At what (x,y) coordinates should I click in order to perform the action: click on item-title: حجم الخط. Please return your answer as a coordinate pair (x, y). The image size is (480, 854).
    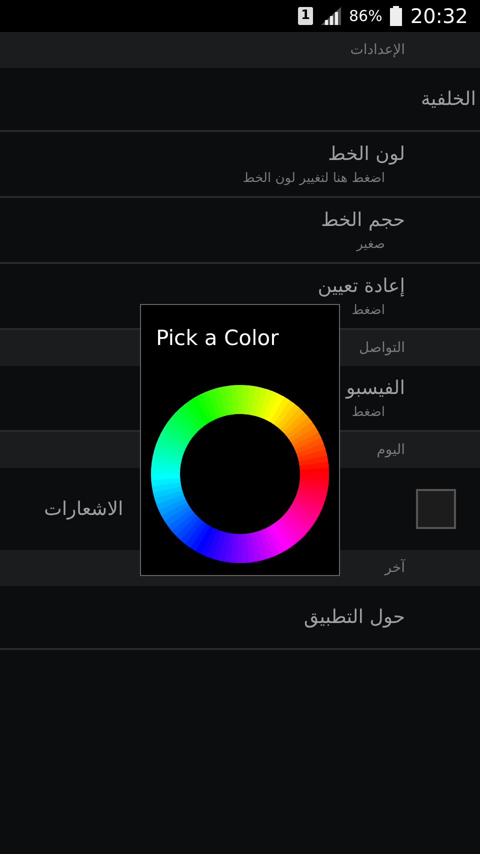
    Looking at the image, I should click on (362, 220).